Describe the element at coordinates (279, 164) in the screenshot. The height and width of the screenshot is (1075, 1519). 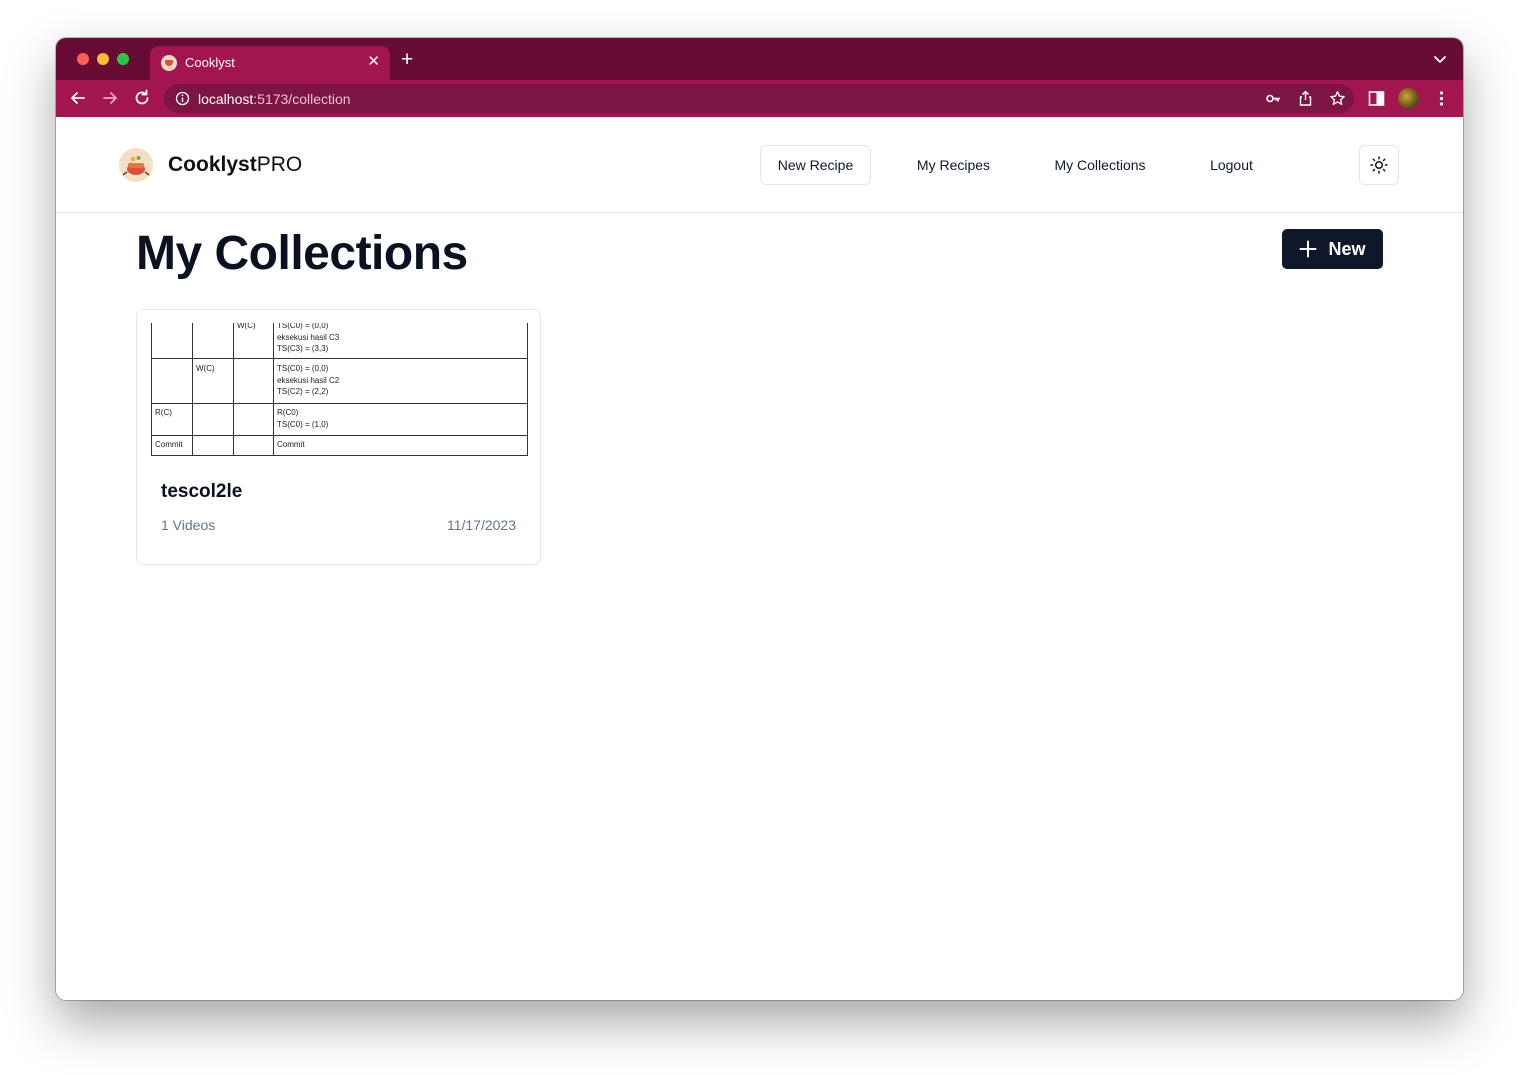
I see `brand-name-pro: PRO` at that location.